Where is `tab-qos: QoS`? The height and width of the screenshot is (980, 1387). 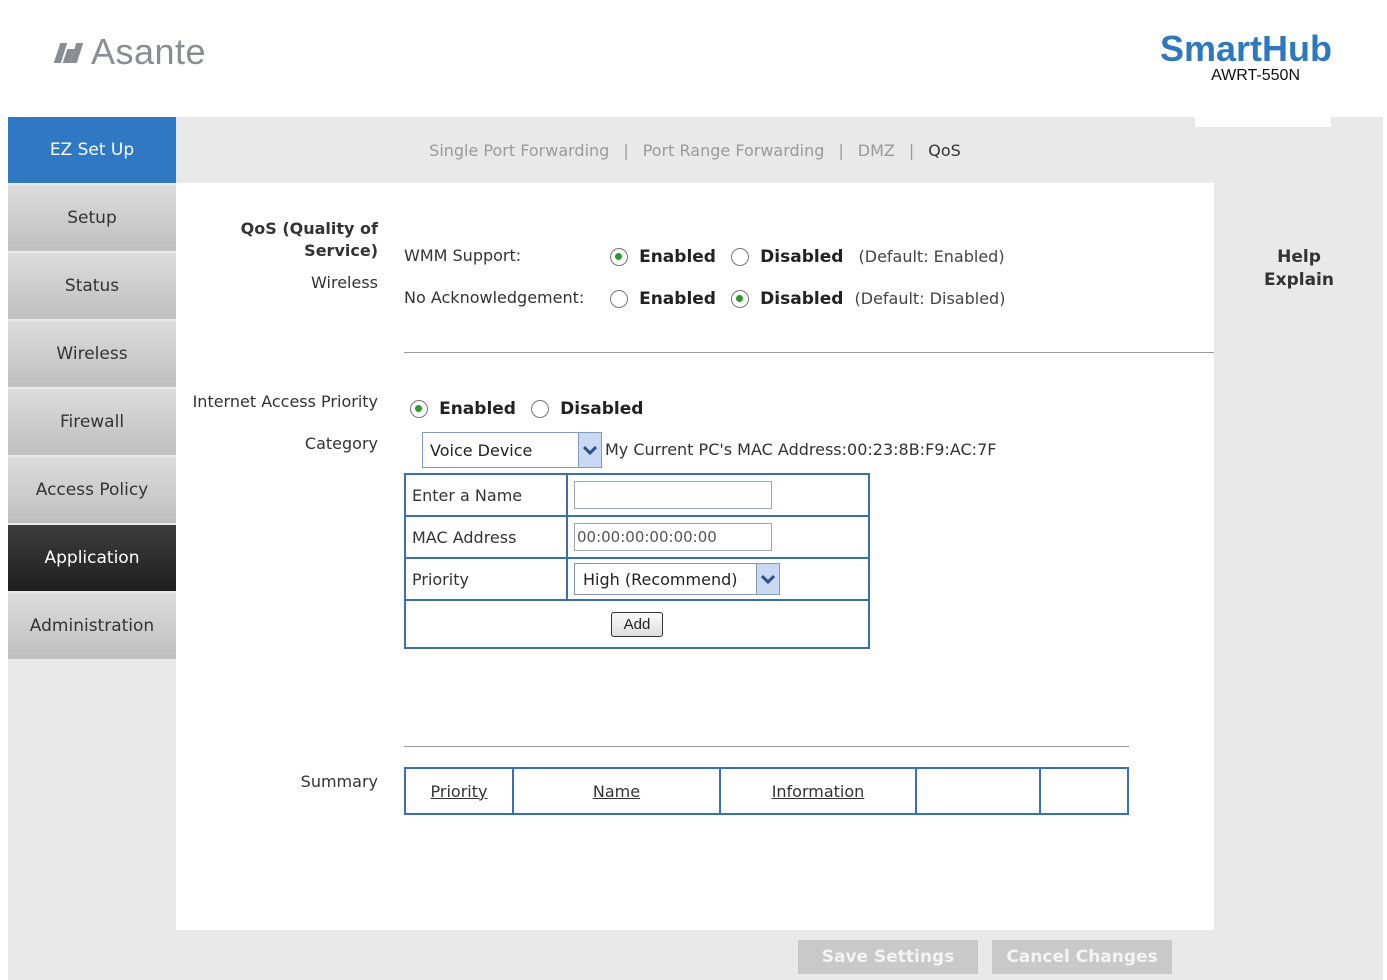
tab-qos: QoS is located at coordinates (944, 150).